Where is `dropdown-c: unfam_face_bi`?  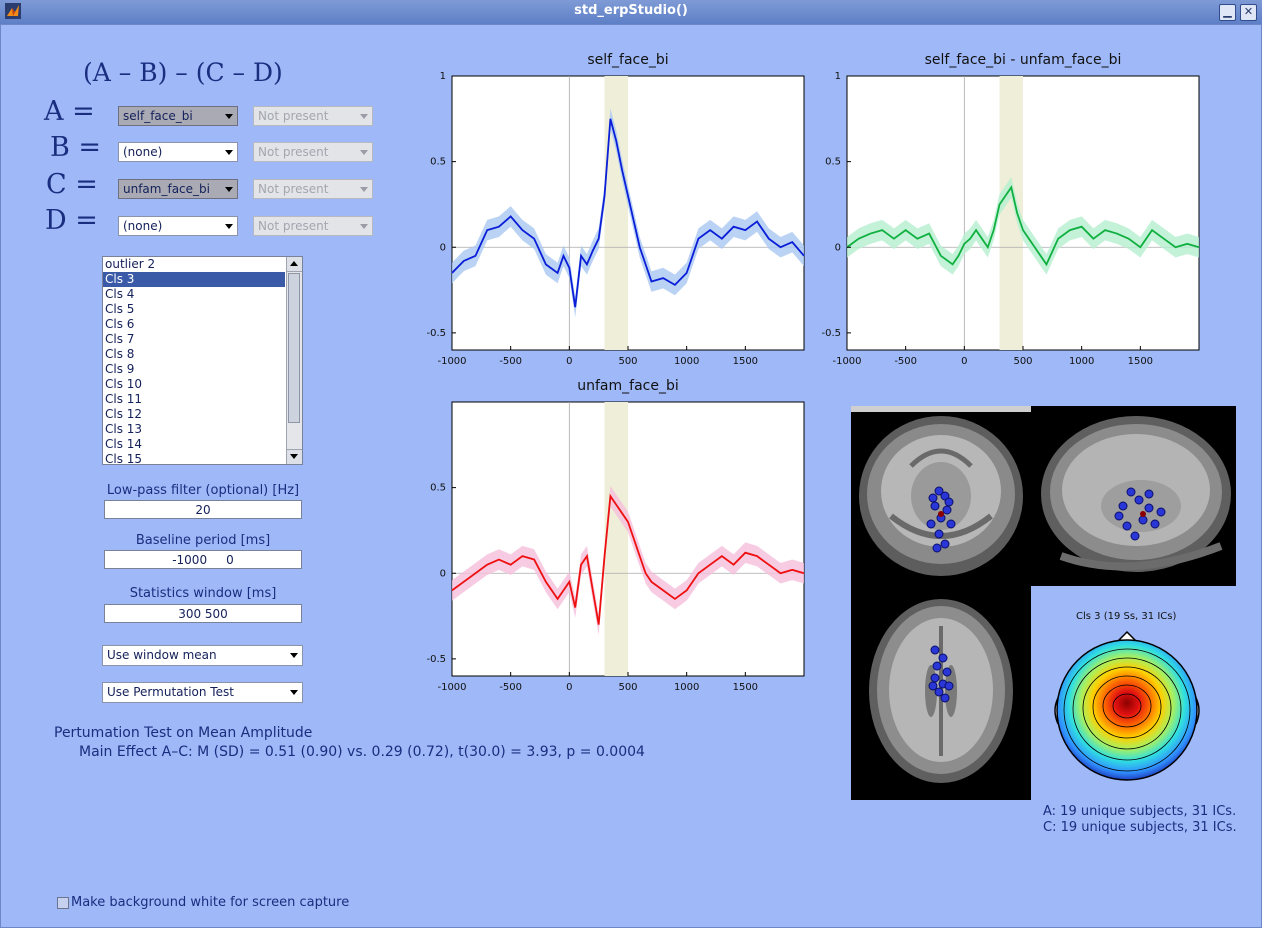
dropdown-c: unfam_face_bi is located at coordinates (178, 189).